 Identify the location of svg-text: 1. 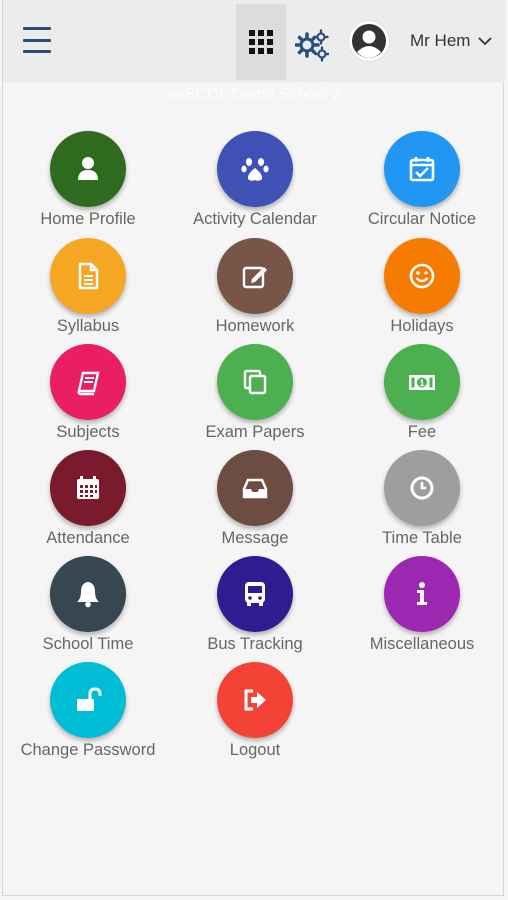
(421, 383).